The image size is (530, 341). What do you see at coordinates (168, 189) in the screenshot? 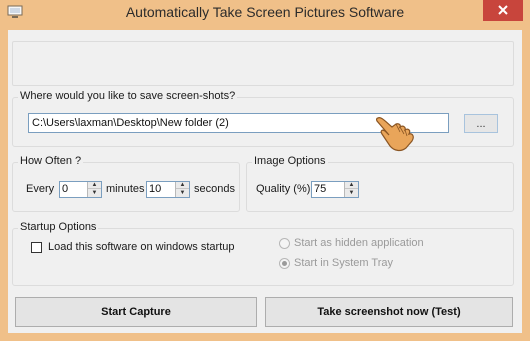
I see `seconds-stepper: 10 ▲ ▼` at bounding box center [168, 189].